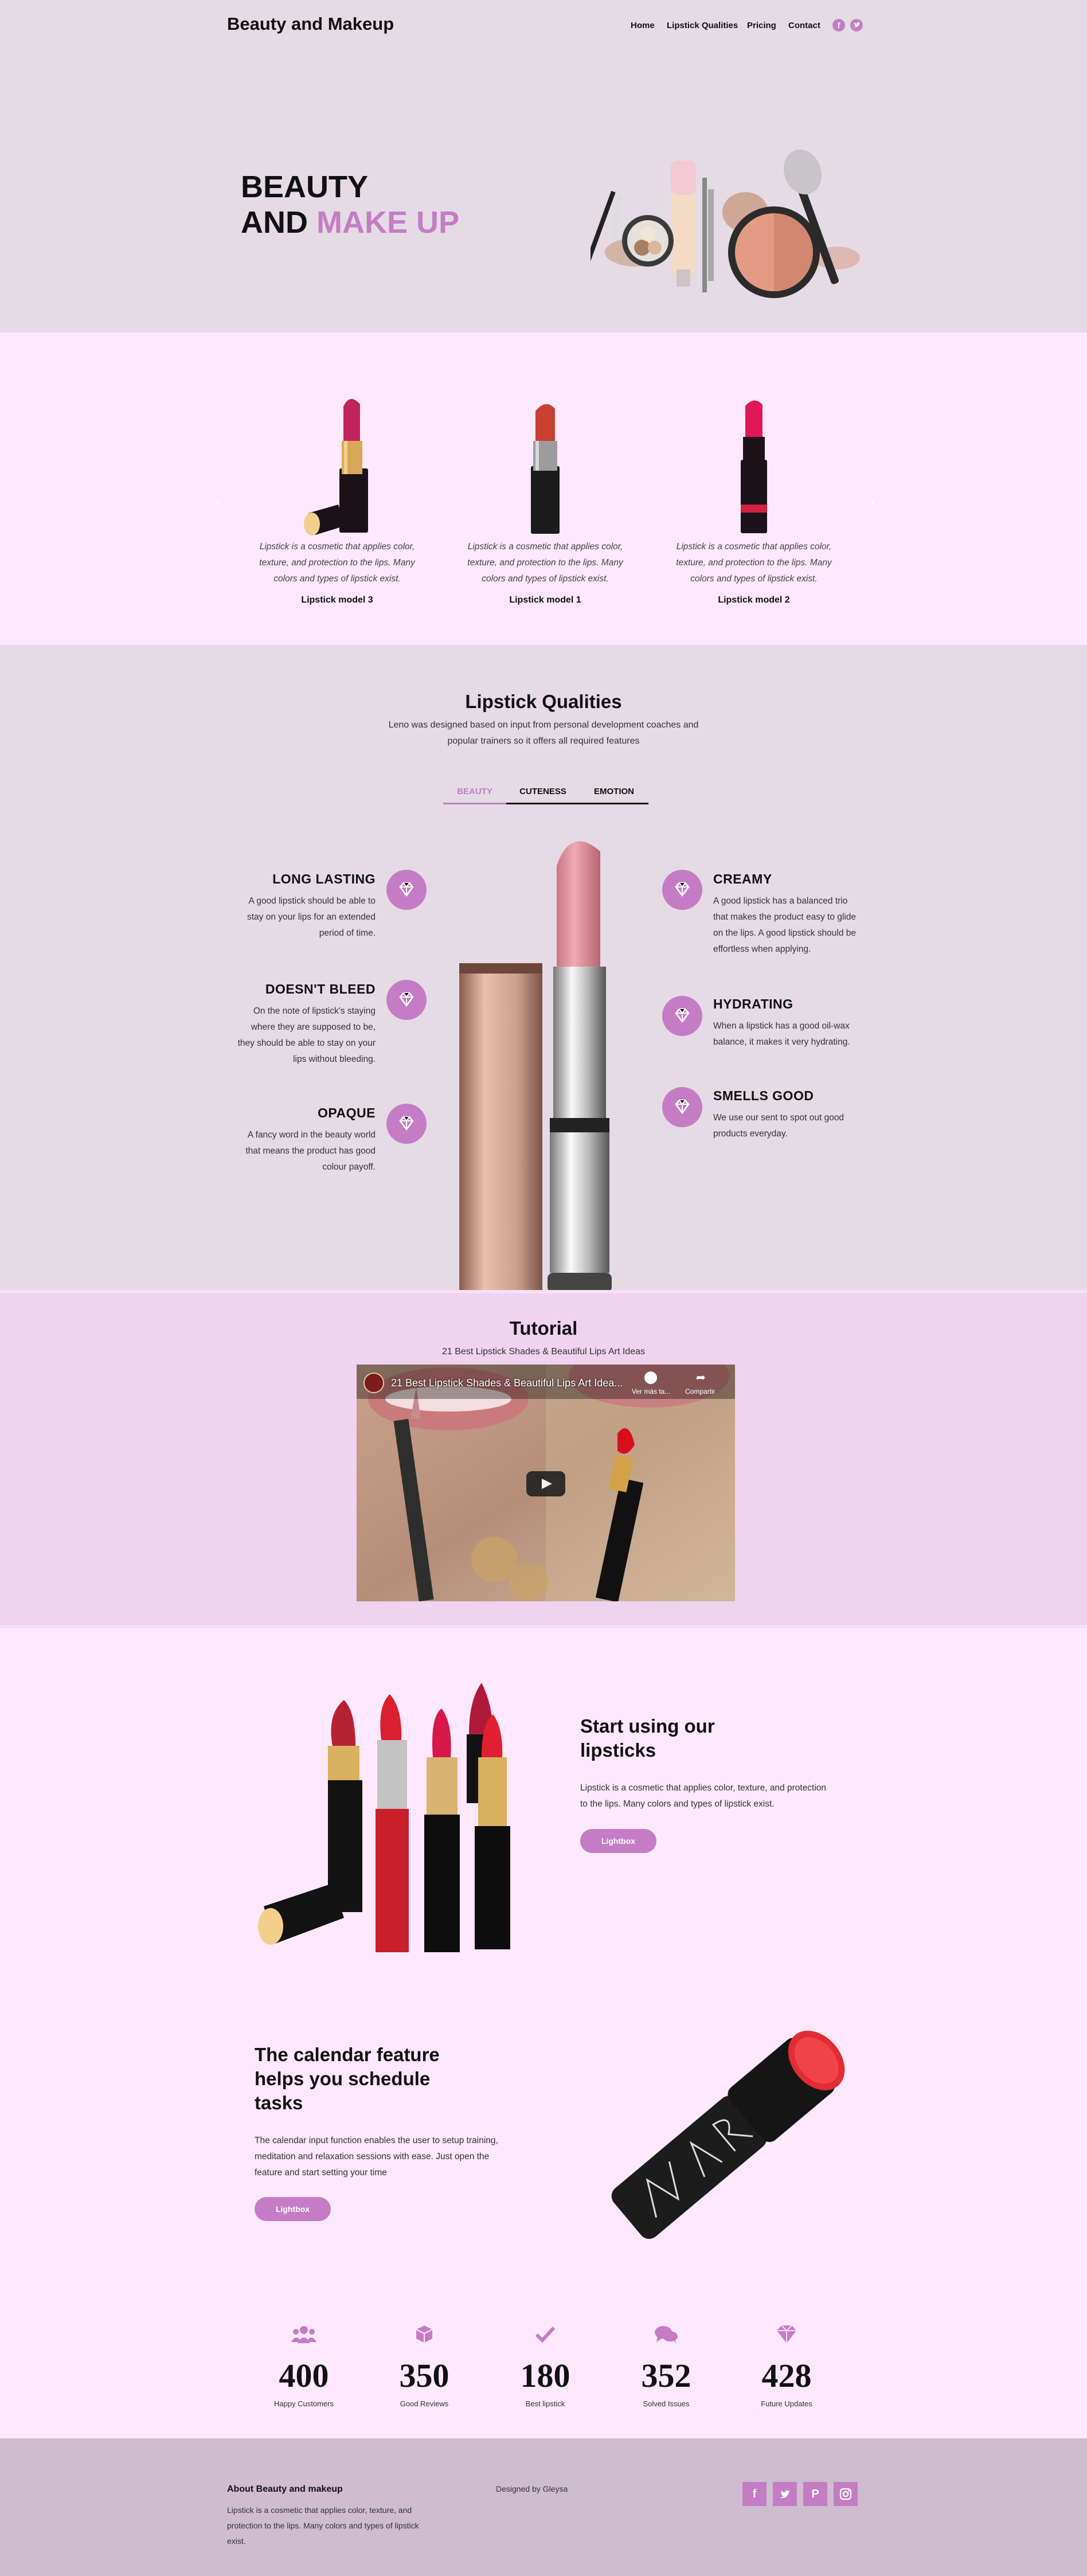 The width and height of the screenshot is (1087, 2576). I want to click on hero-title-line1: BEAUTY, so click(305, 187).